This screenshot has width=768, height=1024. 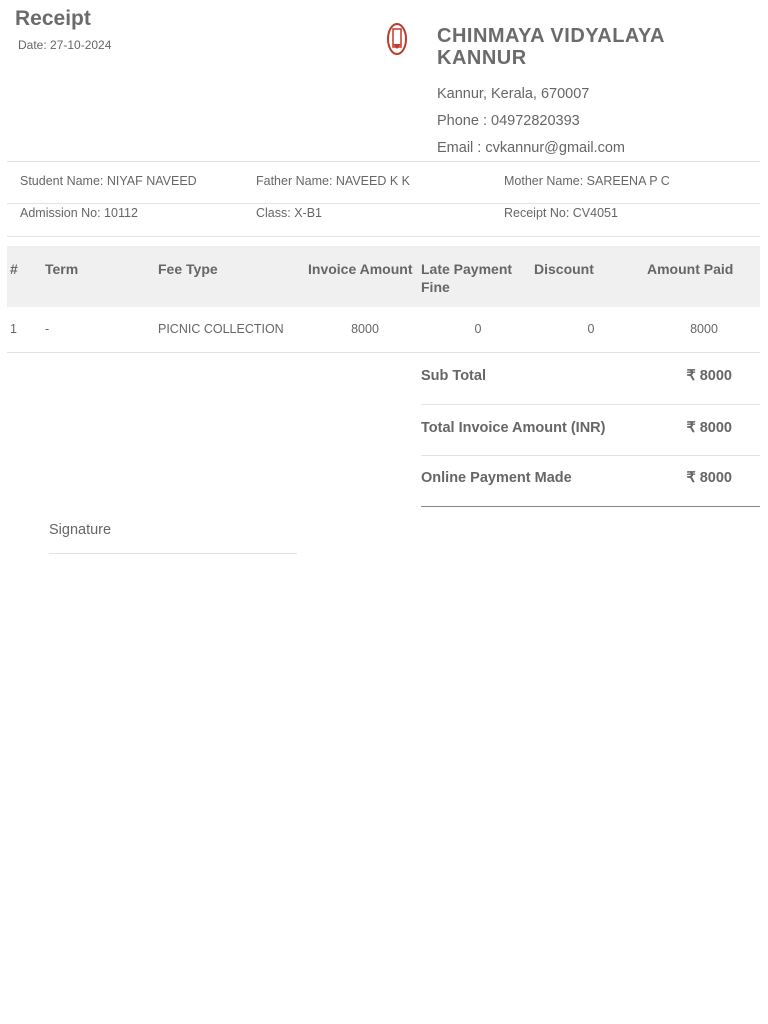 I want to click on col-amount-paid: Amount Paid, so click(x=690, y=269).